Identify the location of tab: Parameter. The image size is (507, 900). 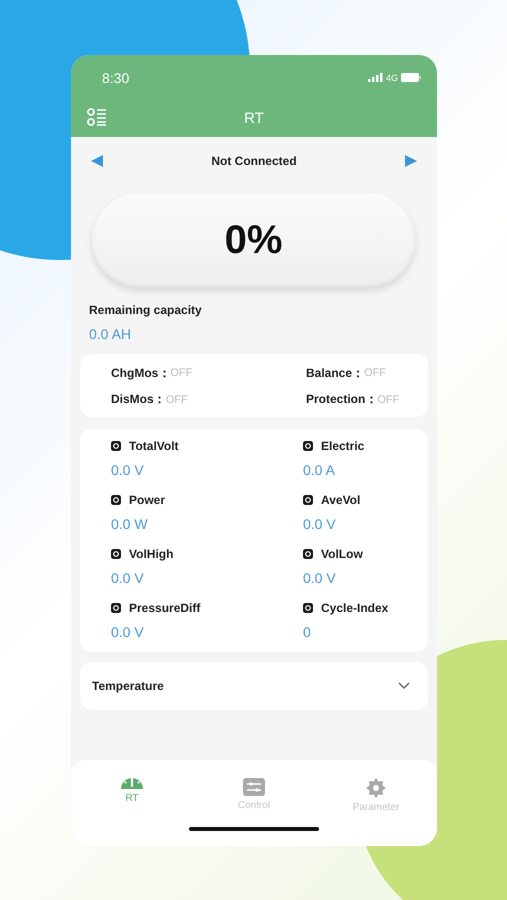
(376, 795).